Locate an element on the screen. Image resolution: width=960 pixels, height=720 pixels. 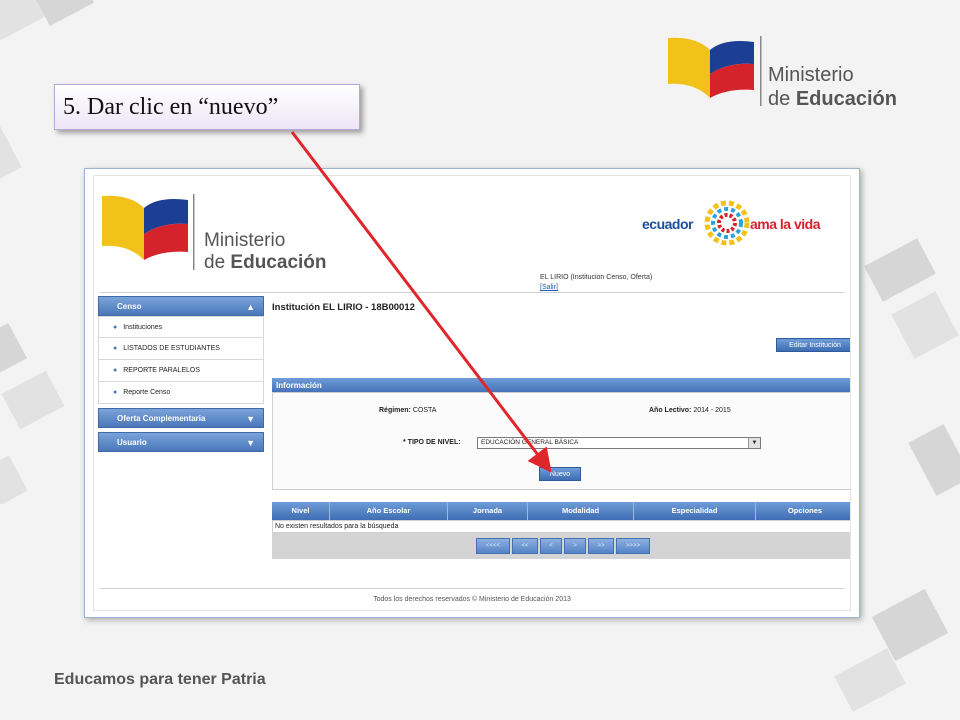
sidebar-item-listados: ● LISTADOS DE ESTUDIANTES is located at coordinates (181, 349).